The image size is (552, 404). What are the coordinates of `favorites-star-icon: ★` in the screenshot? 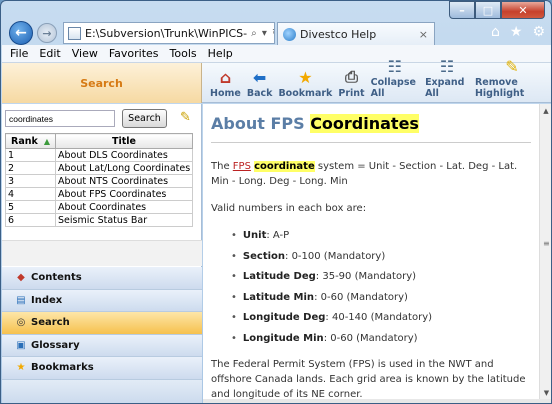 It's located at (516, 32).